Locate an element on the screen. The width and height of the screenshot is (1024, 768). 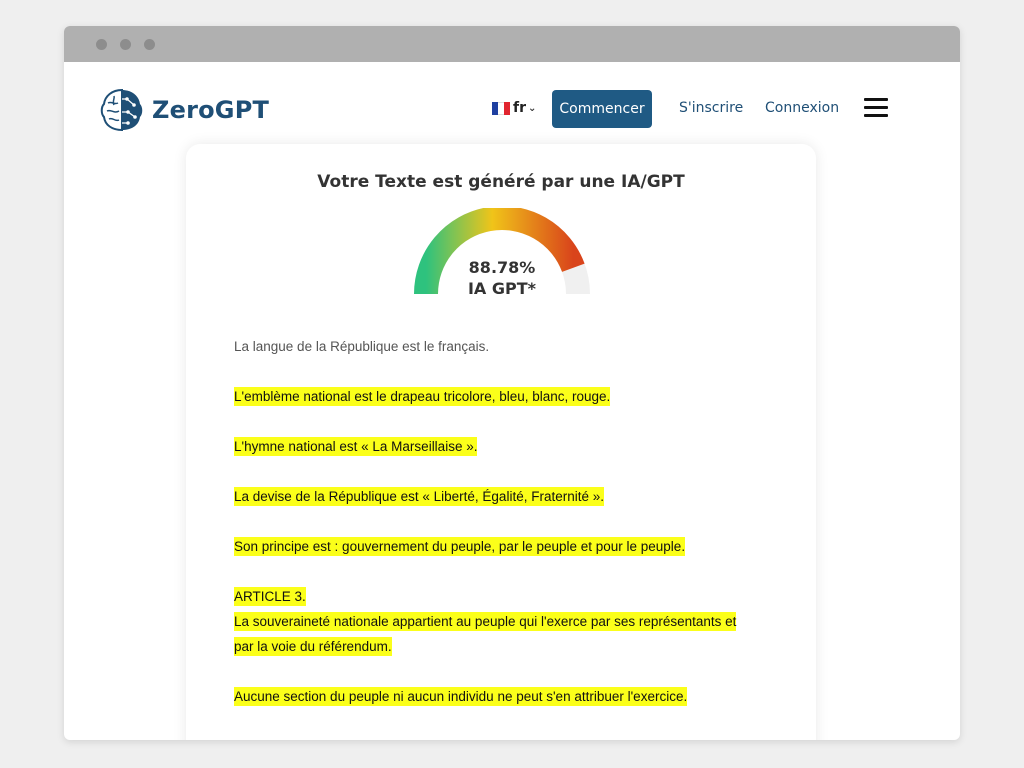
result-title: Votre Texte est généré par une IA/GPT is located at coordinates (501, 182).